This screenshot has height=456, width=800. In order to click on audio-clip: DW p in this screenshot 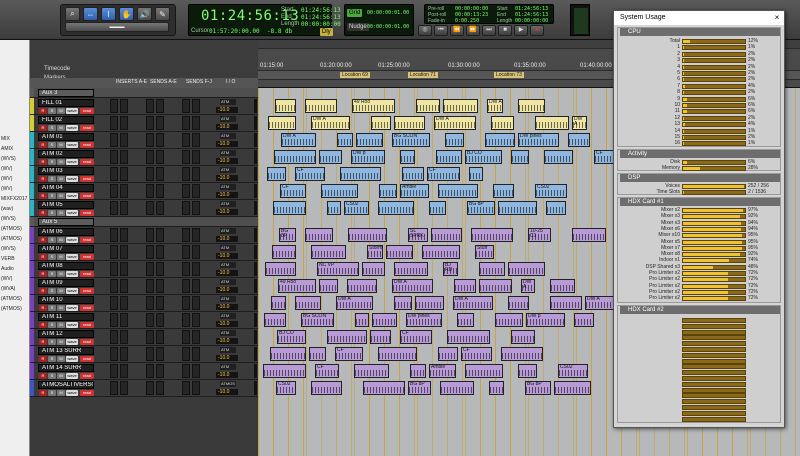, I will do `click(545, 320)`.